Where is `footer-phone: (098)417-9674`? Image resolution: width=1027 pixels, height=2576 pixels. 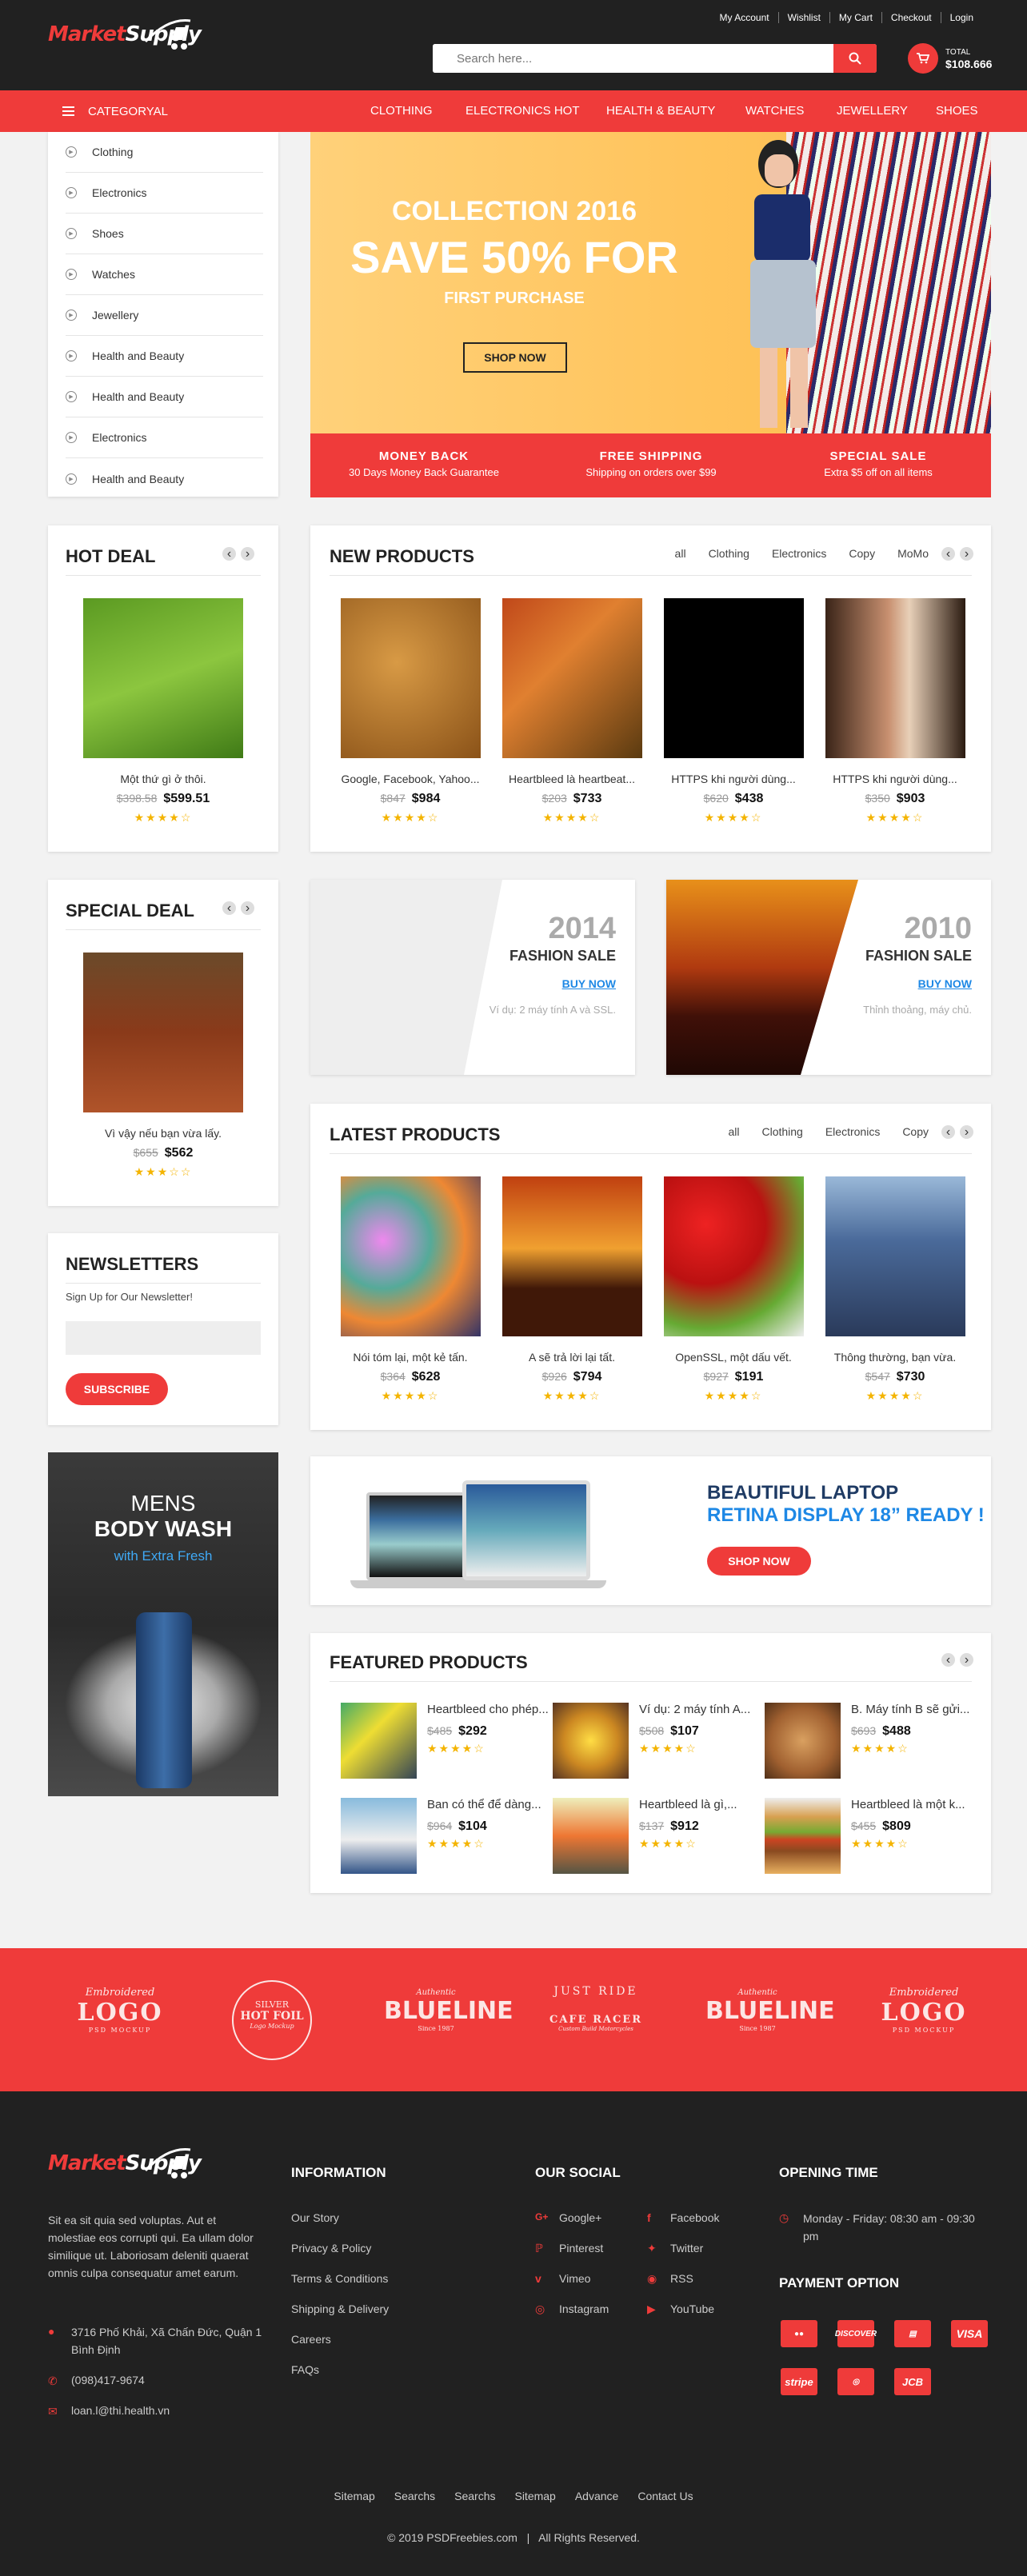
footer-phone: (098)417-9674 is located at coordinates (108, 2380).